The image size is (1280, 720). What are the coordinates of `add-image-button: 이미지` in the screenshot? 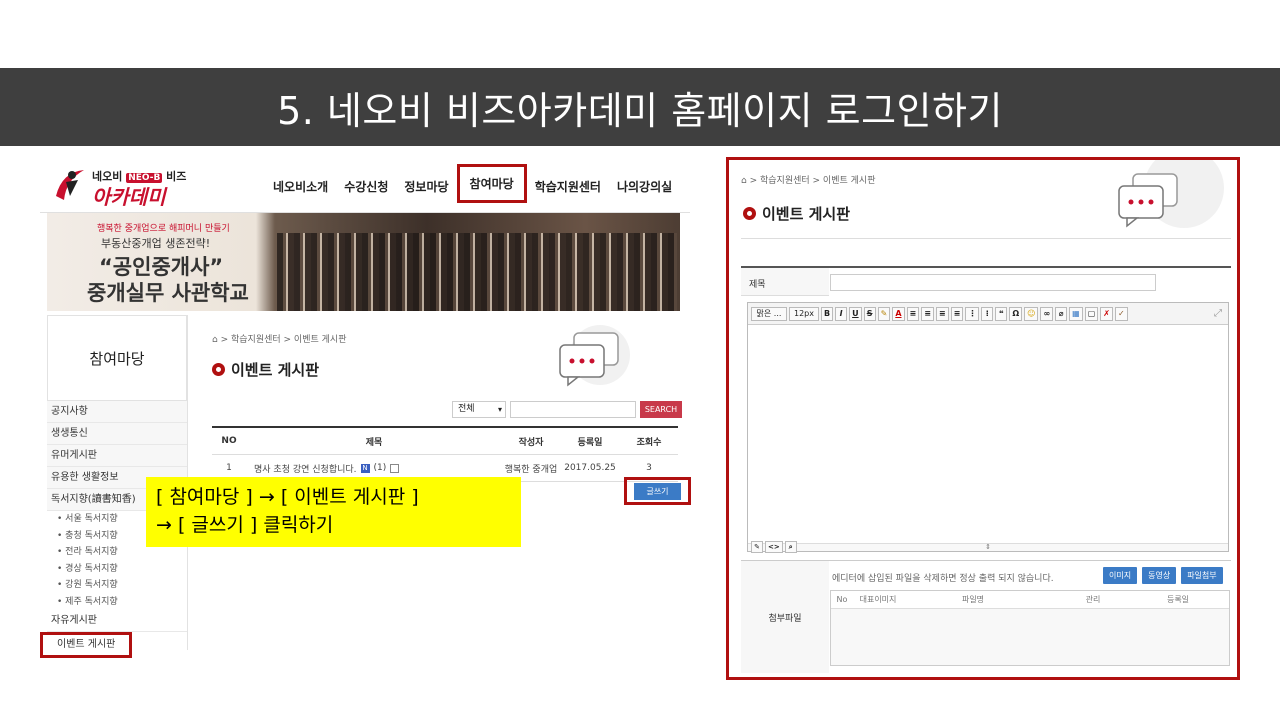 It's located at (1120, 575).